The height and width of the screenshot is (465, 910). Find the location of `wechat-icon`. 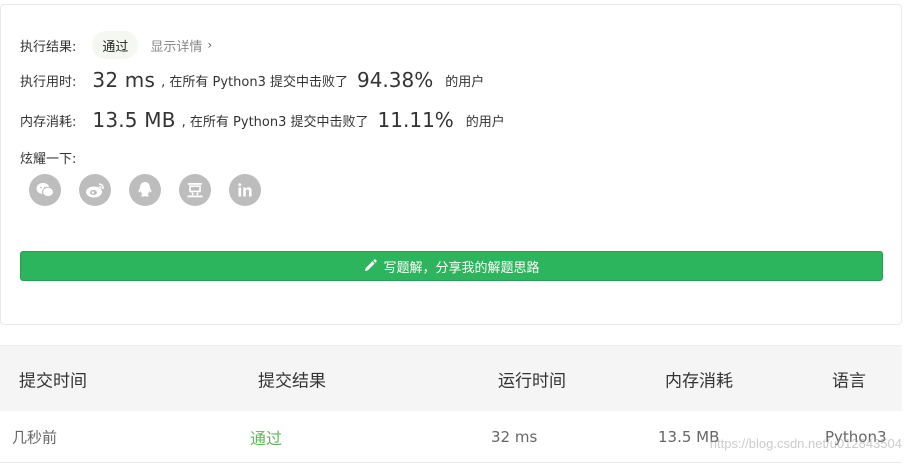

wechat-icon is located at coordinates (45, 190).